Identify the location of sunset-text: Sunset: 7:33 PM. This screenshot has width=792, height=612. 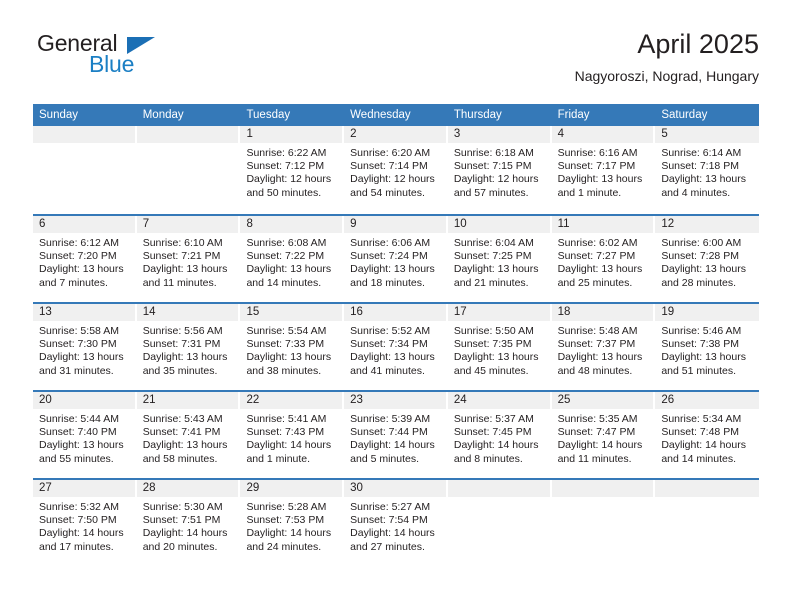
(285, 344).